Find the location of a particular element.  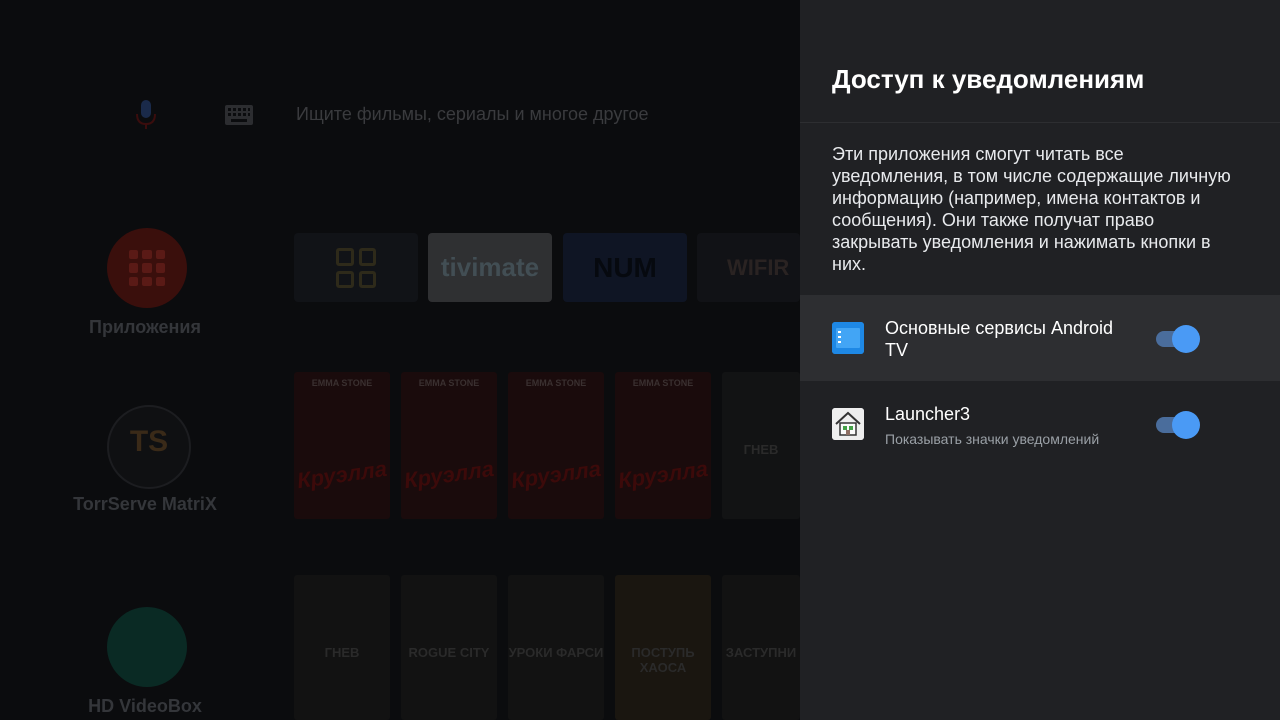

grid-apps-icon is located at coordinates (356, 268).